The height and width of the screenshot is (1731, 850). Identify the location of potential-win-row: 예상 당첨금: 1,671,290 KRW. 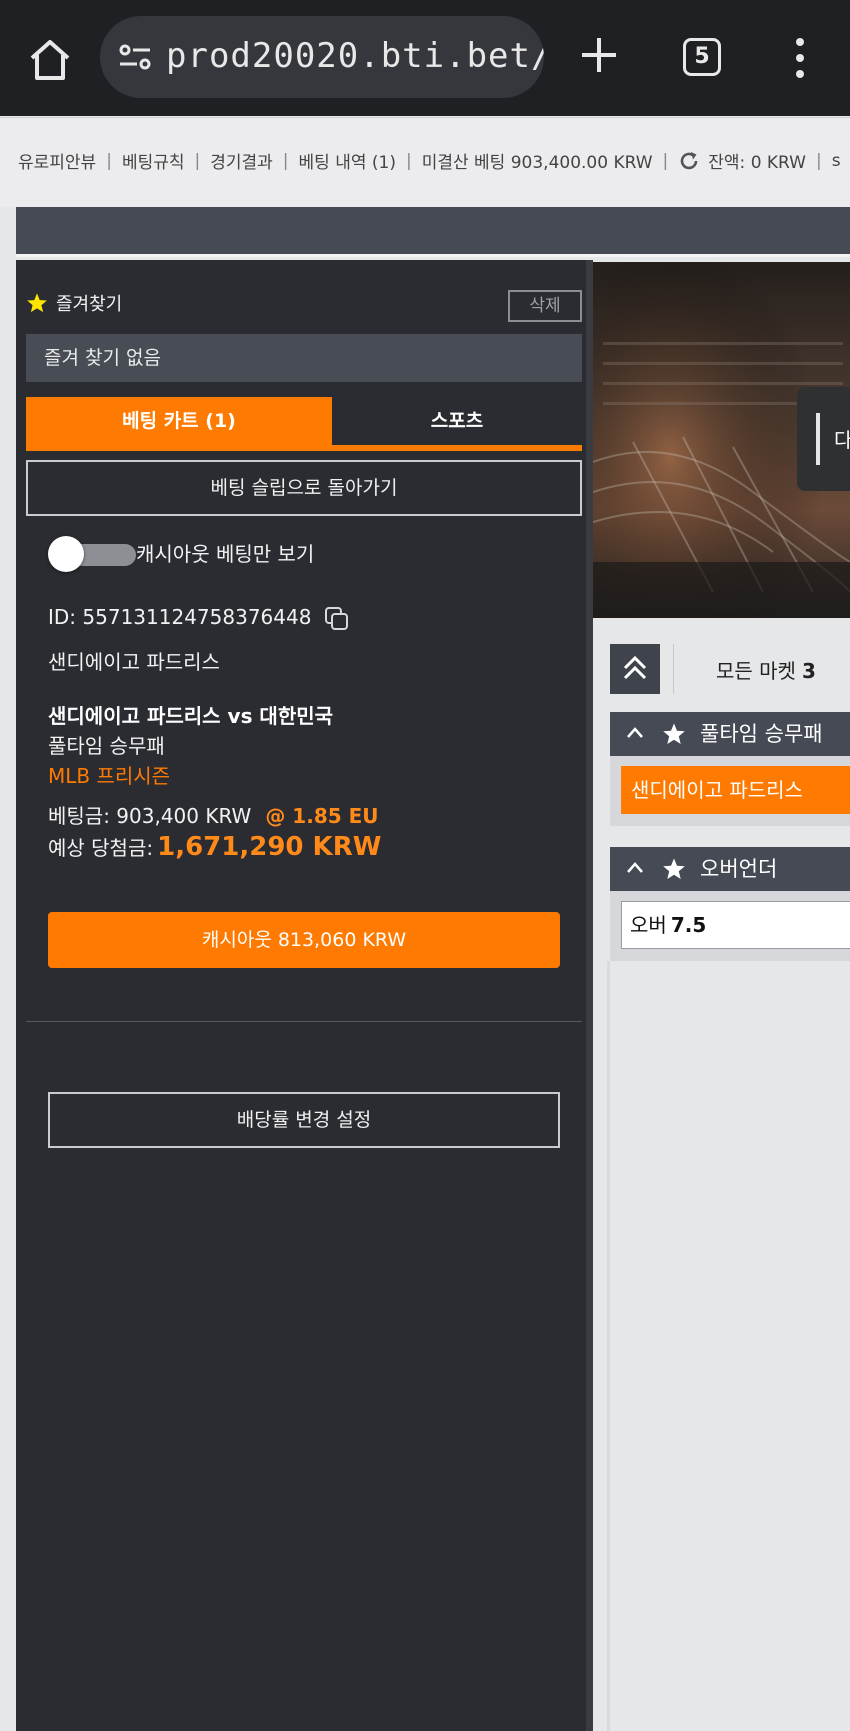
(214, 847).